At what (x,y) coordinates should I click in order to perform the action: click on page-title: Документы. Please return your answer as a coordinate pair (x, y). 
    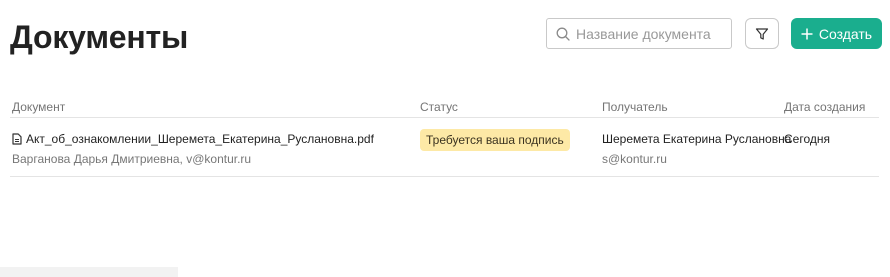
    Looking at the image, I should click on (99, 37).